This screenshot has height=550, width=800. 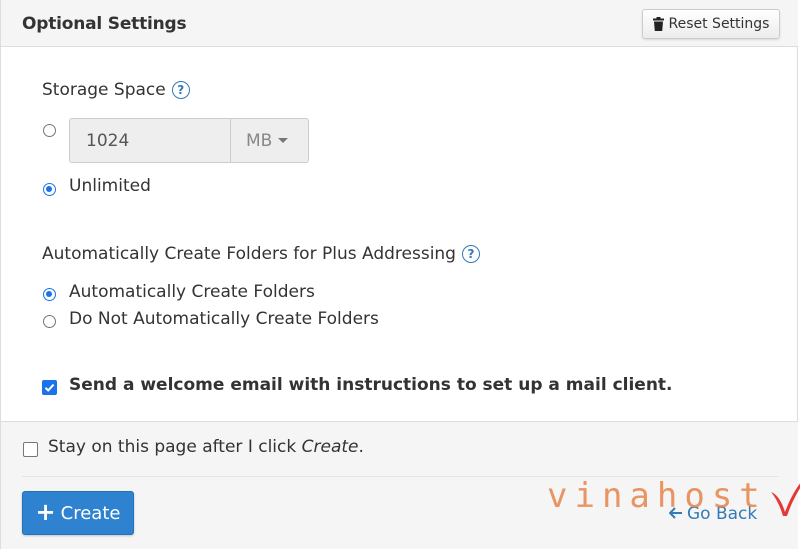 I want to click on plus-icon: +, so click(x=45, y=512).